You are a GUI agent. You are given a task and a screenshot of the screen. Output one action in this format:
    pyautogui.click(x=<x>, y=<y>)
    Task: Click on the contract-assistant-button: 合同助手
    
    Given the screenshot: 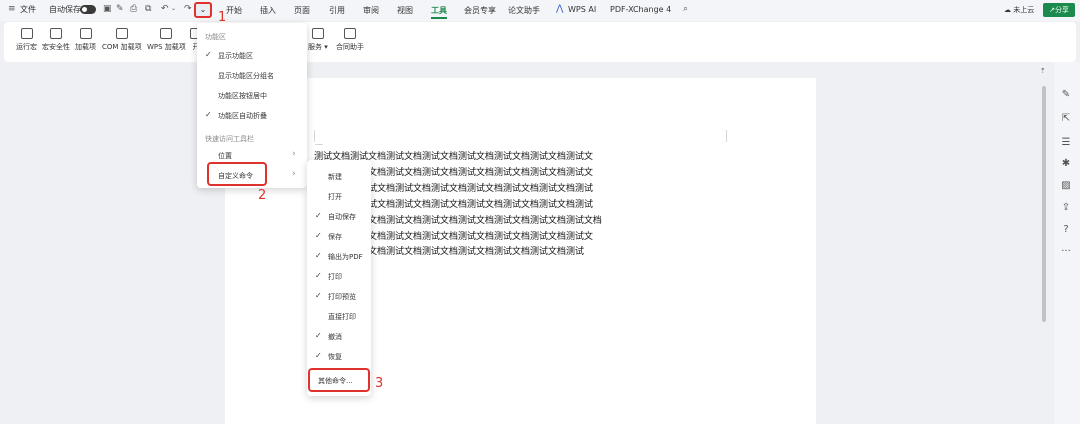 What is the action you would take?
    pyautogui.click(x=350, y=40)
    